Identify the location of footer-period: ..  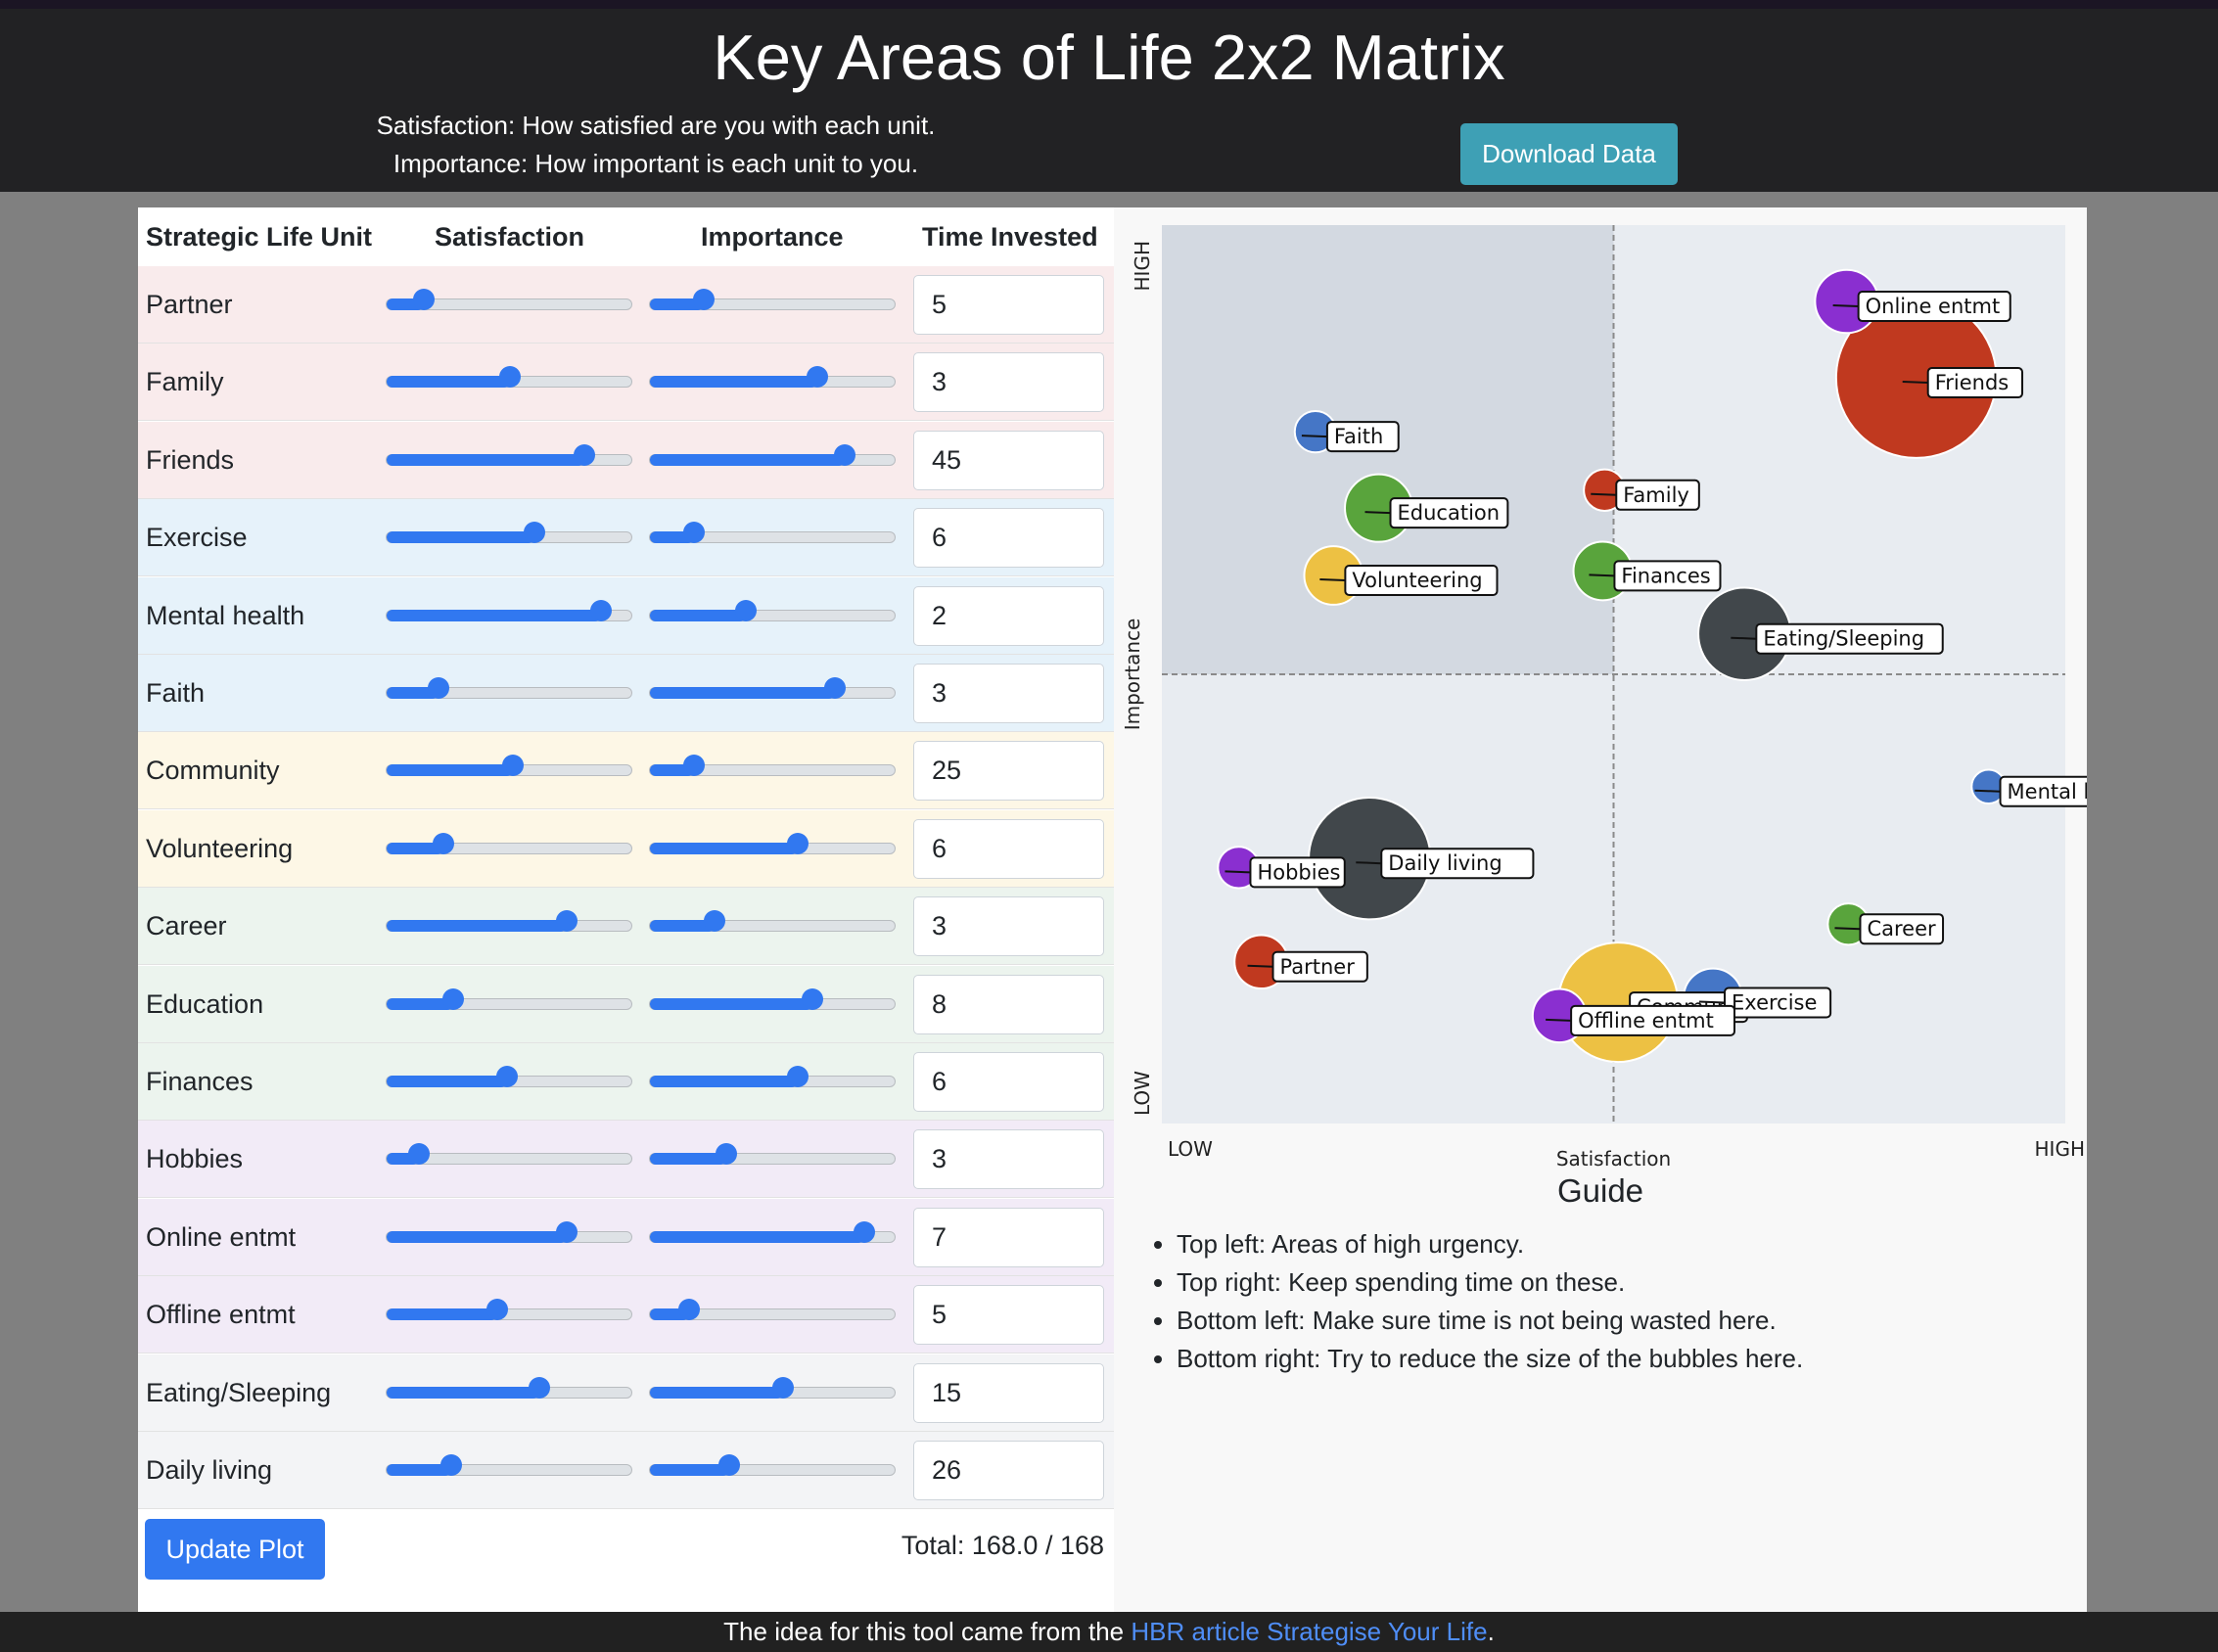
(1491, 1631).